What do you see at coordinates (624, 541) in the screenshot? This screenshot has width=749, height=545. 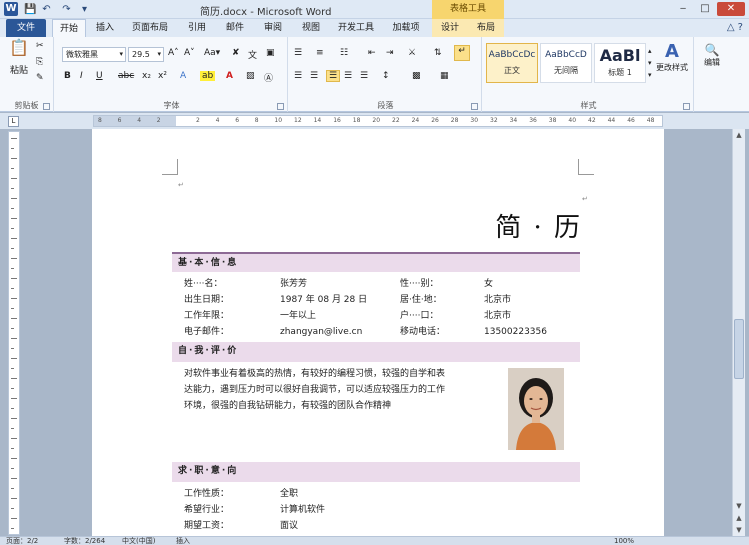 I see `status-zoom: 100%` at bounding box center [624, 541].